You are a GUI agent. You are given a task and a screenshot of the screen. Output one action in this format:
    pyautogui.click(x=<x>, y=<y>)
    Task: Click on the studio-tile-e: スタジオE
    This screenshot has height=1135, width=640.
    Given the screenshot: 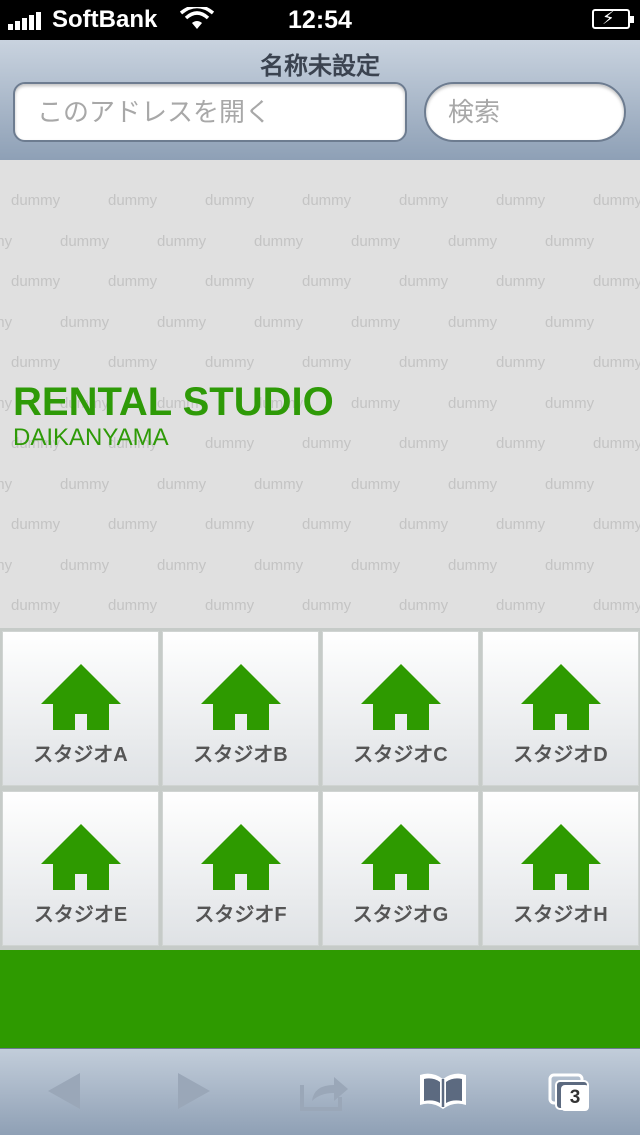 What is the action you would take?
    pyautogui.click(x=80, y=868)
    